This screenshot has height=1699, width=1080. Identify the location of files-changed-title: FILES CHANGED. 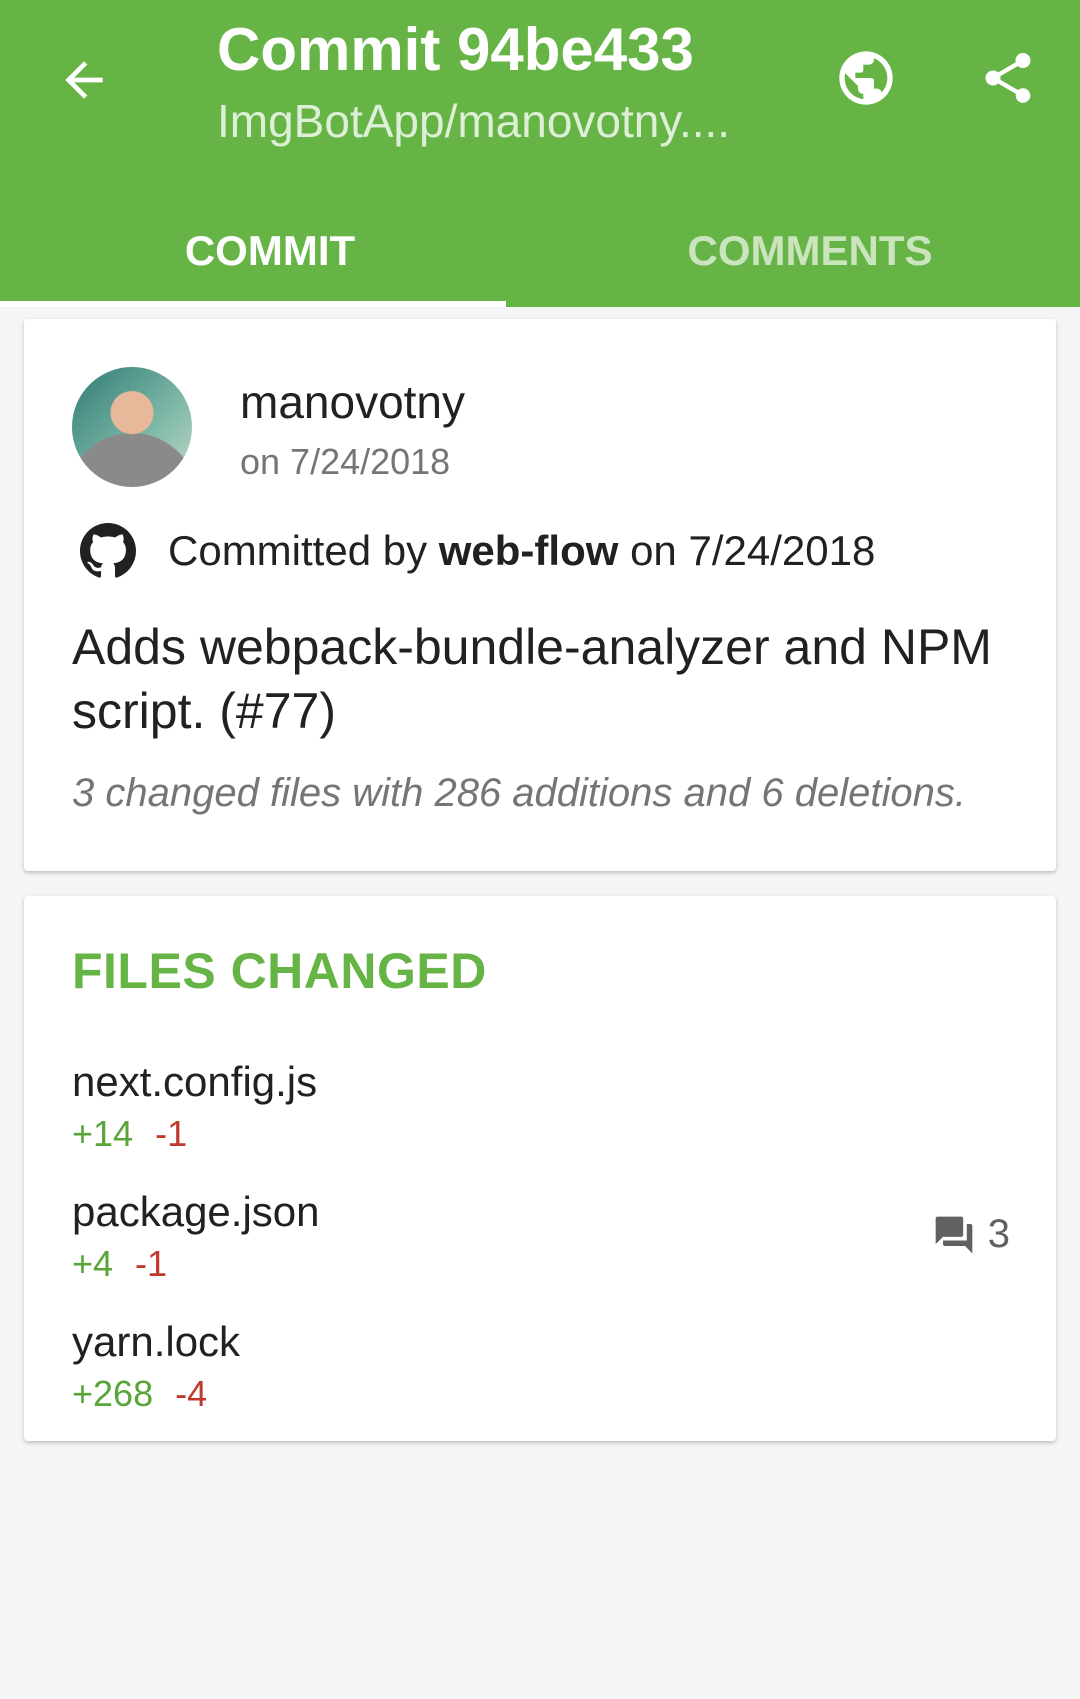
(279, 971).